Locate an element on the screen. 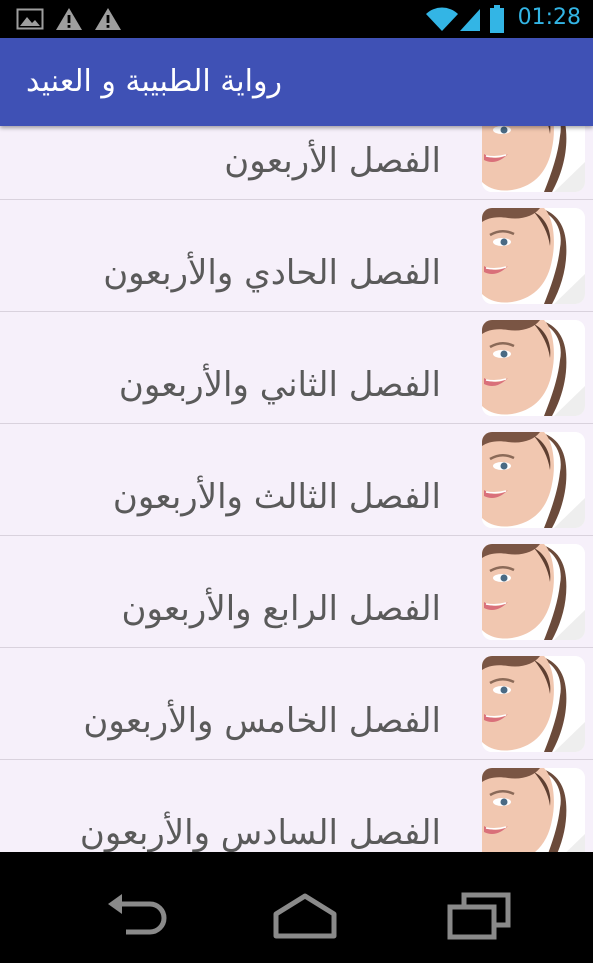 Image resolution: width=593 pixels, height=963 pixels. list-item: الفصل الحادي والأربعون is located at coordinates (296, 256).